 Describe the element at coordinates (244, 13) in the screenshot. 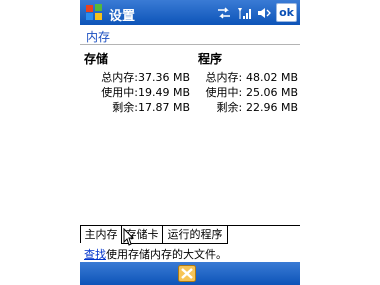

I see `signal-icon` at that location.